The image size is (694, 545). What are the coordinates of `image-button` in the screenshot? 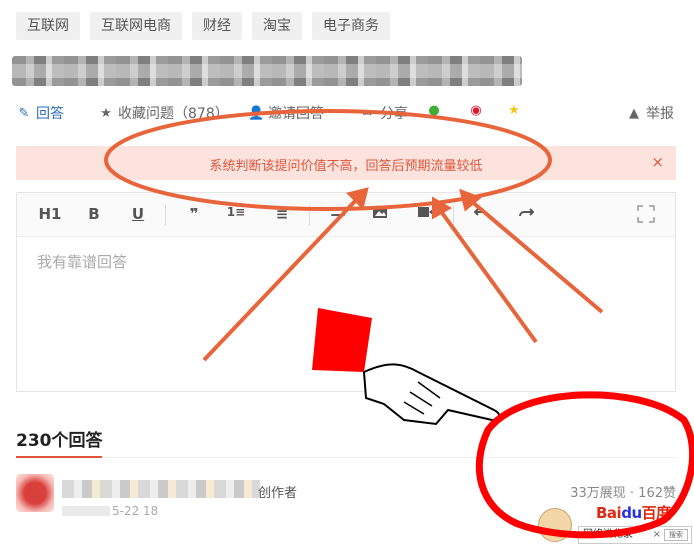 It's located at (380, 216).